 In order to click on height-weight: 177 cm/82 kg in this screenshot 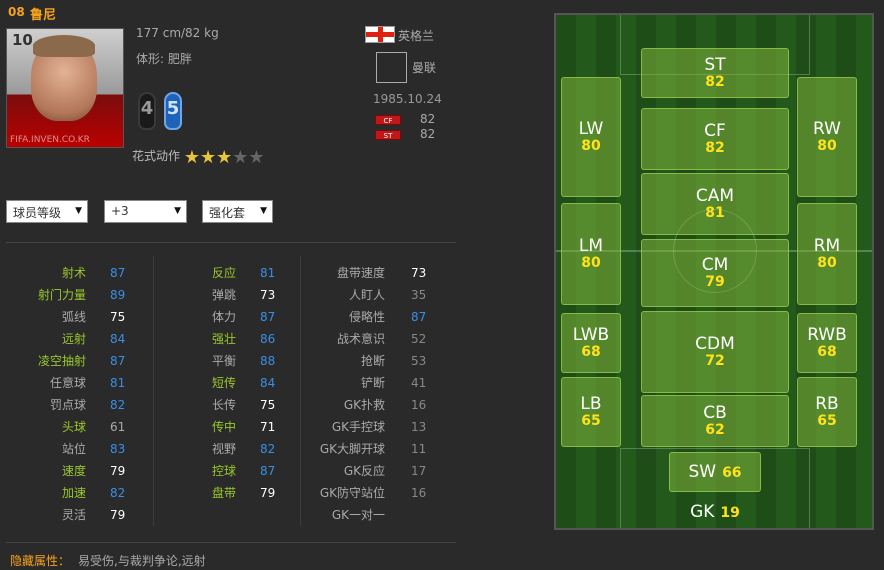, I will do `click(177, 33)`.